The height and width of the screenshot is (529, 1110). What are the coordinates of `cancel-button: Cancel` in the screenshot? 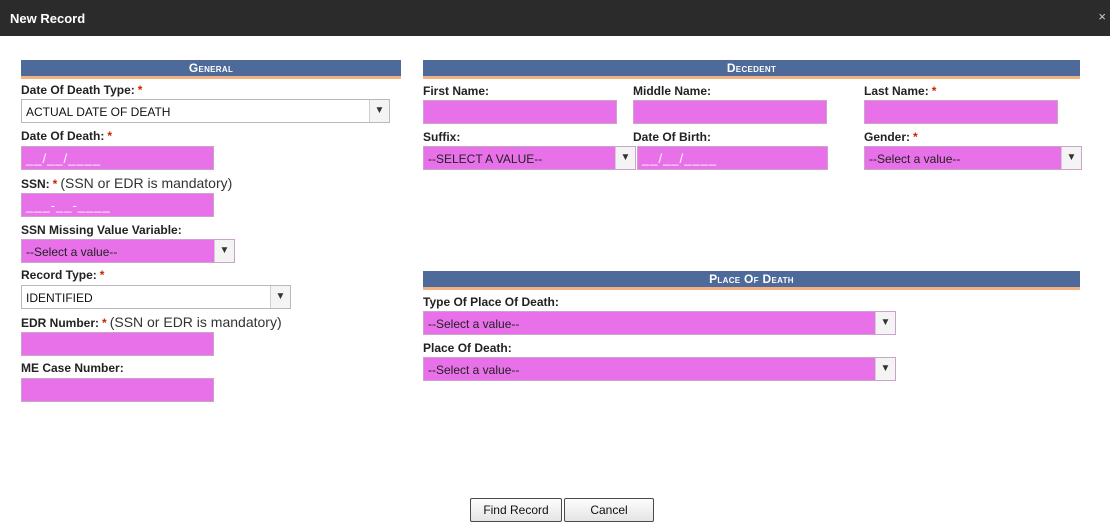 It's located at (609, 510).